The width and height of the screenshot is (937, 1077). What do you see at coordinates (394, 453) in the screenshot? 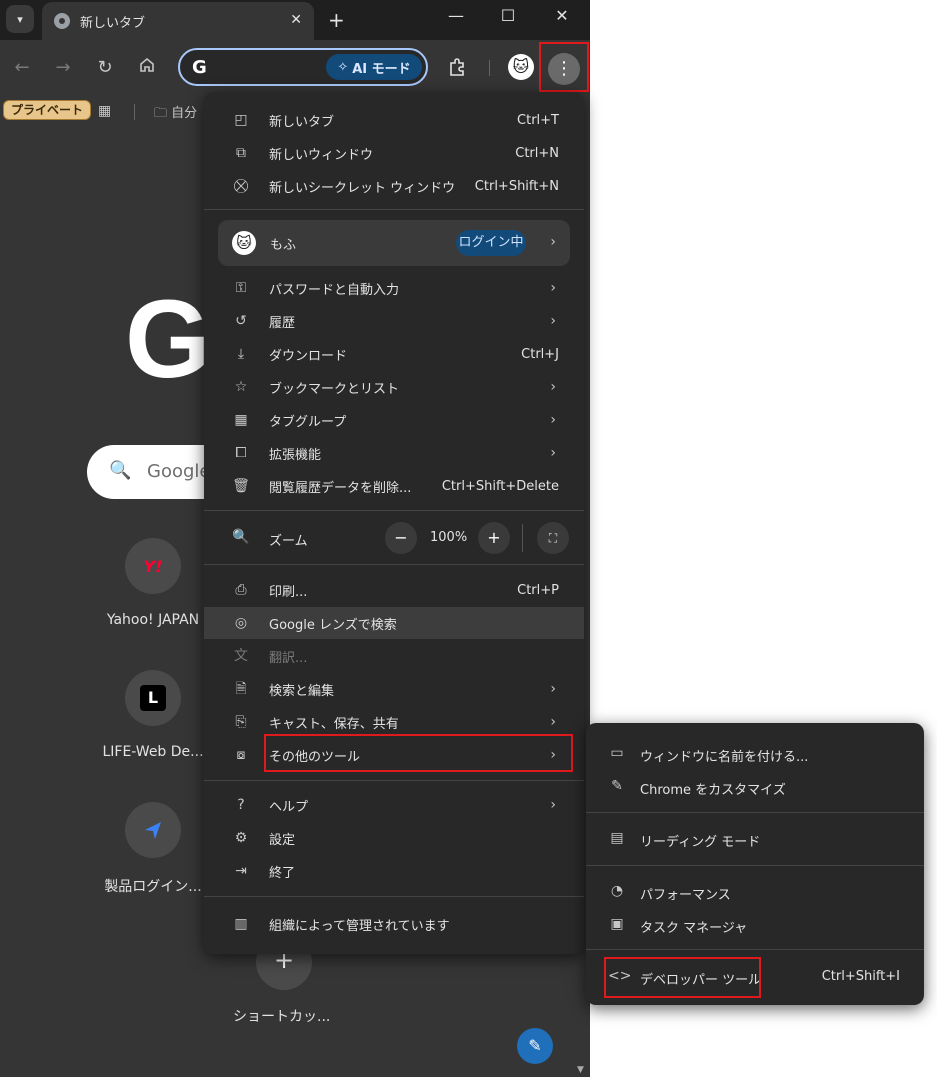
I see `menu-item-extensions: ⧠ 拡張機能 ›` at bounding box center [394, 453].